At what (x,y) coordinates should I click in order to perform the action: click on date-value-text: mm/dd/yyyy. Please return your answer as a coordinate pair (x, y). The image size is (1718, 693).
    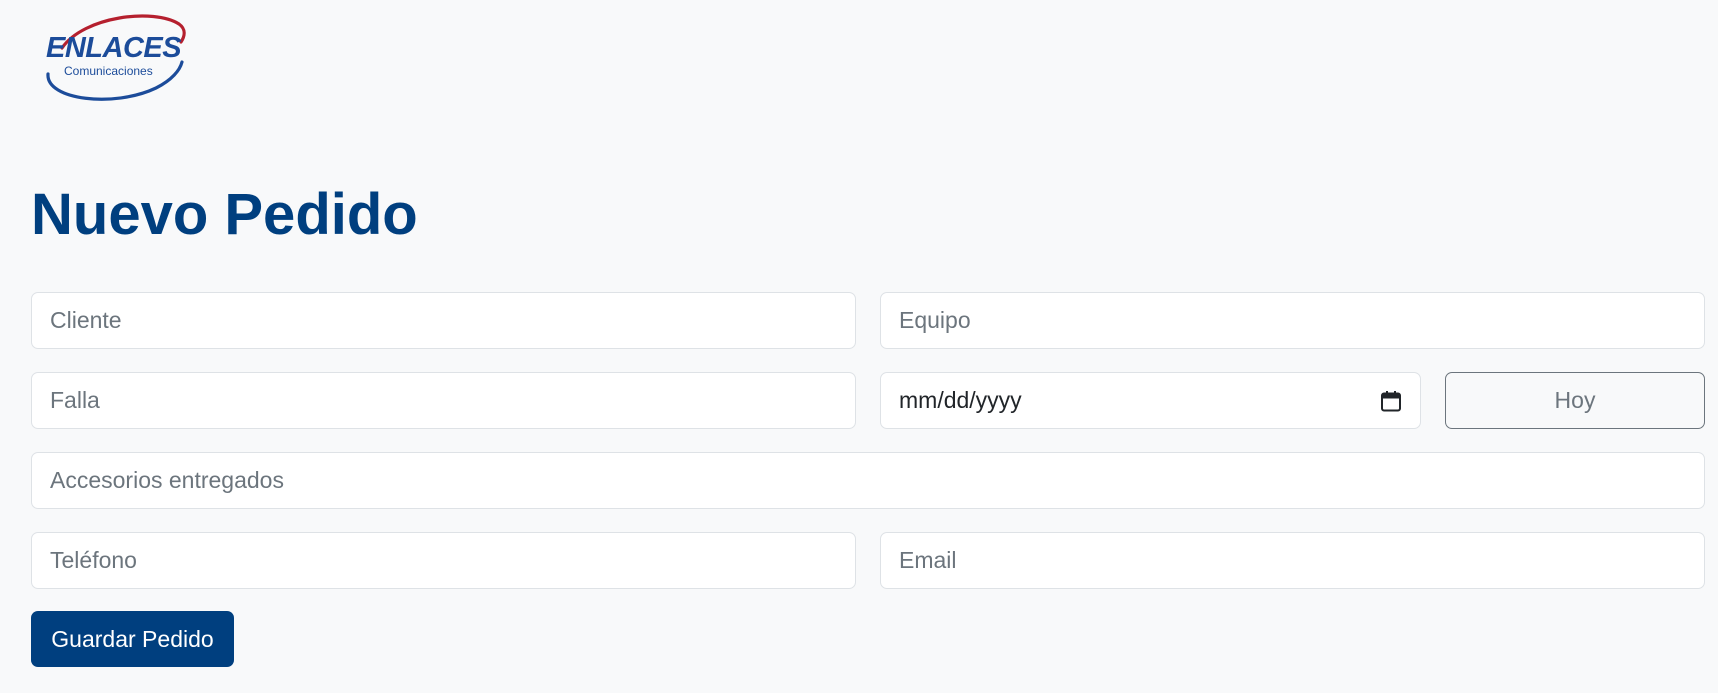
    Looking at the image, I should click on (960, 400).